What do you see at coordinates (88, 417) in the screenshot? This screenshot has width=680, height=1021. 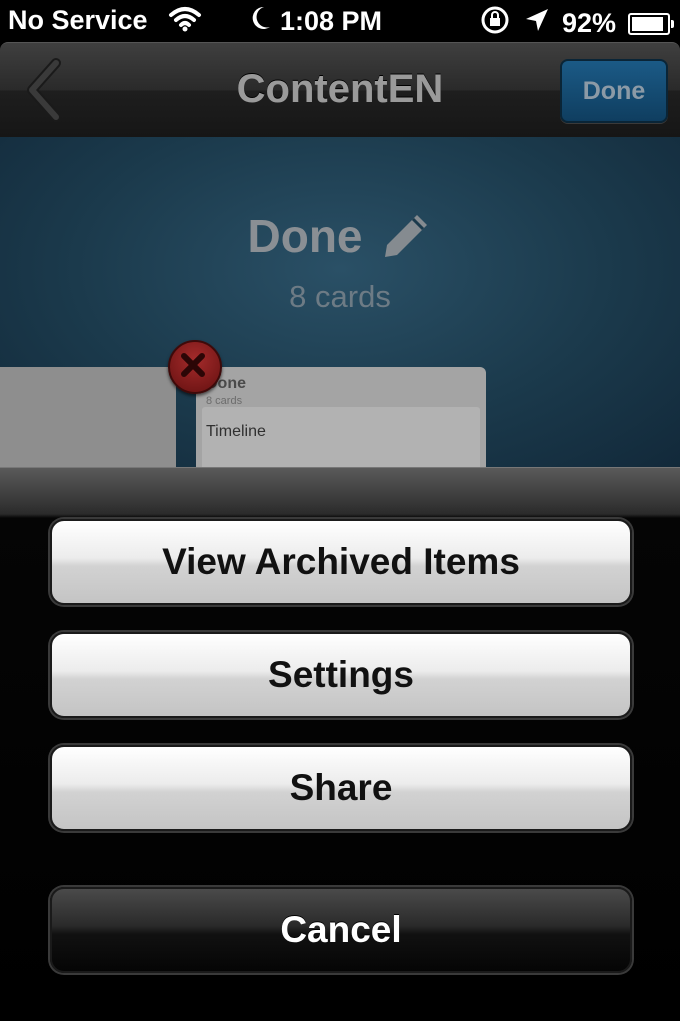 I see `list-card` at bounding box center [88, 417].